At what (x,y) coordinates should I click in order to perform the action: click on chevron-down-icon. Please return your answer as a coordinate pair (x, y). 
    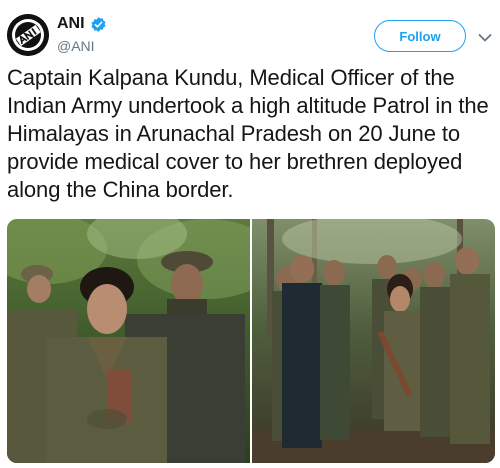
    Looking at the image, I should click on (485, 36).